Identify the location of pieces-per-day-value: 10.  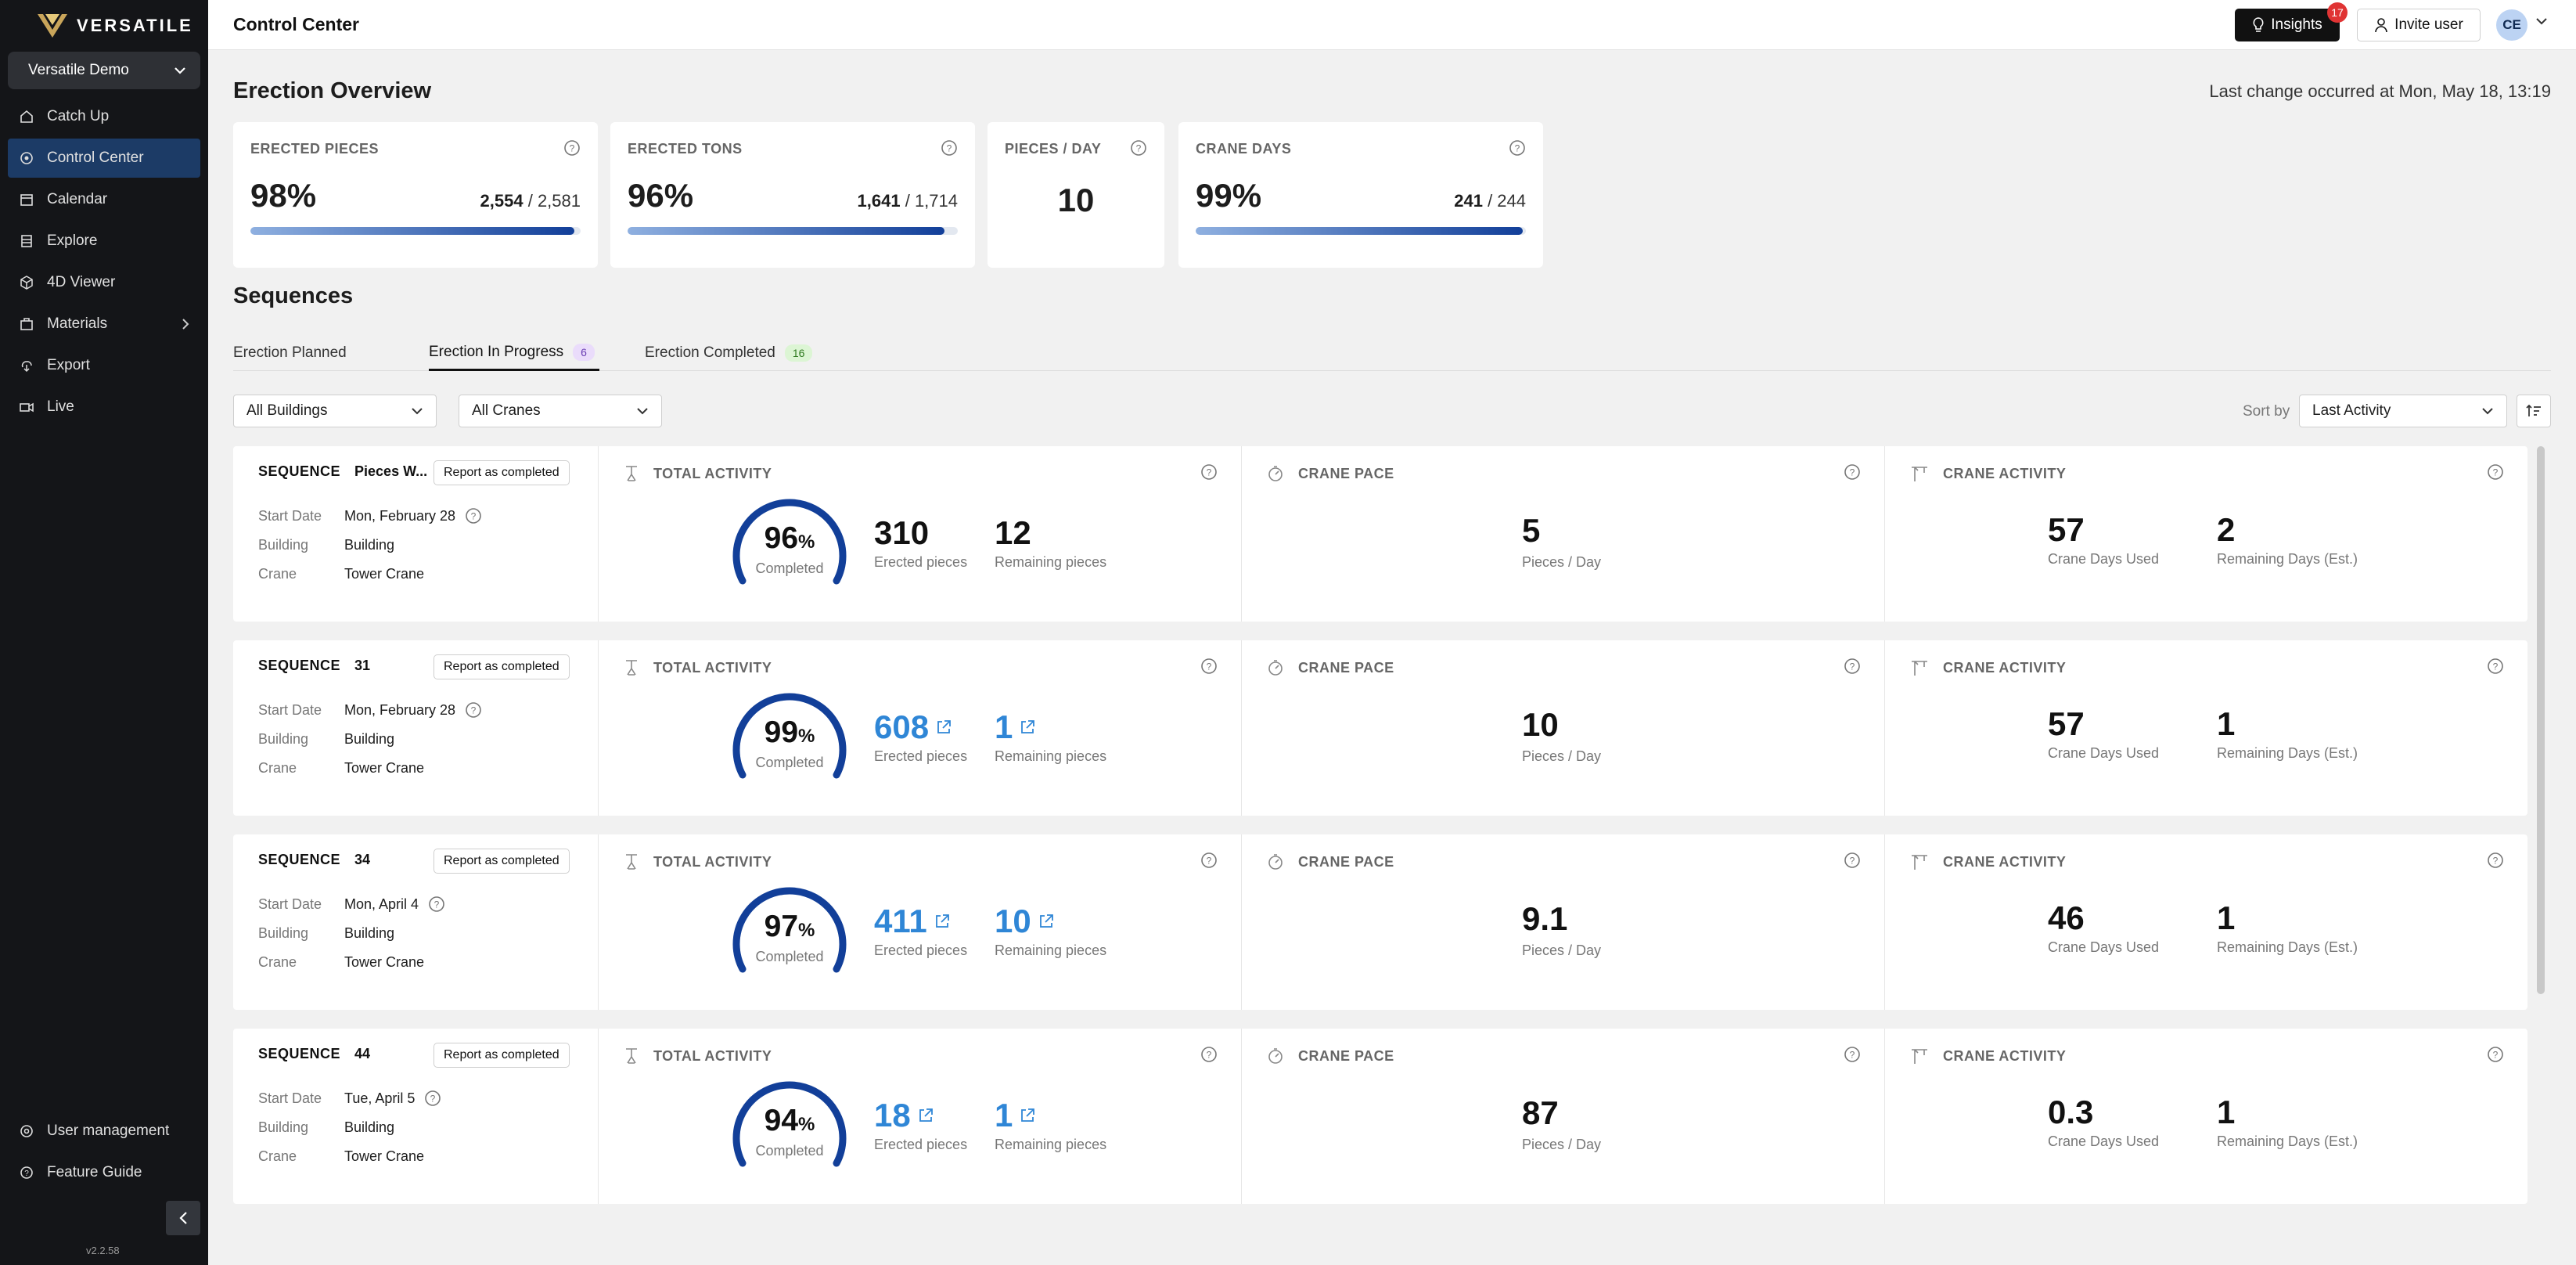
(1540, 724).